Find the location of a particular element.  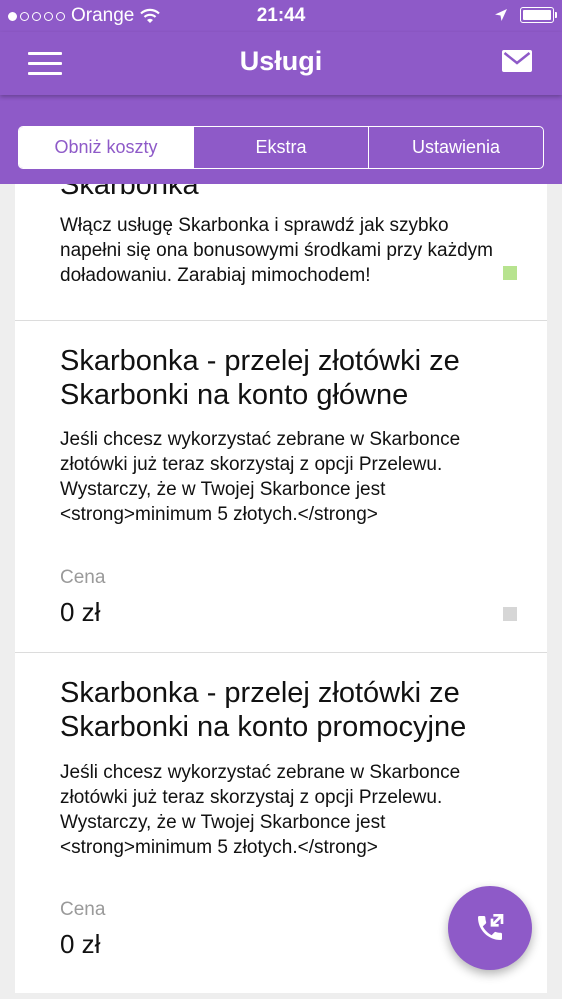

tab-ustawienia: Ustawienia is located at coordinates (455, 147).